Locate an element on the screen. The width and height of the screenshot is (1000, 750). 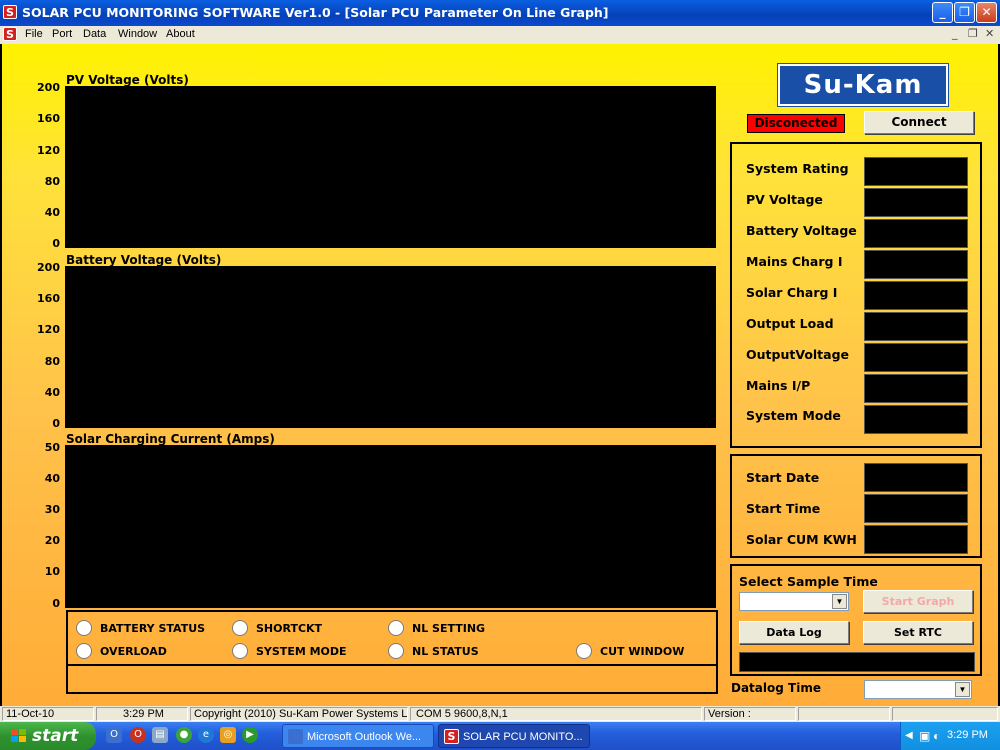
sample-time-select: ▼ is located at coordinates (794, 601).